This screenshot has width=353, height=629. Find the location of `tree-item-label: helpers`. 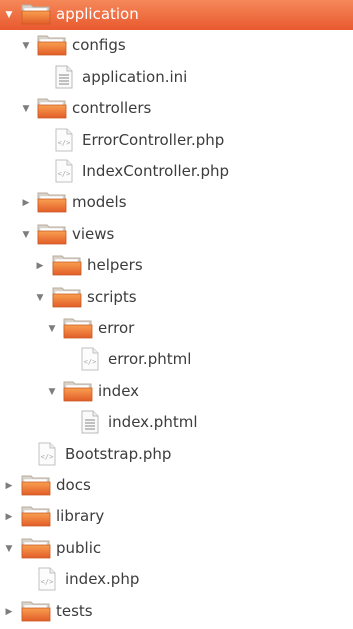

tree-item-label: helpers is located at coordinates (115, 265).